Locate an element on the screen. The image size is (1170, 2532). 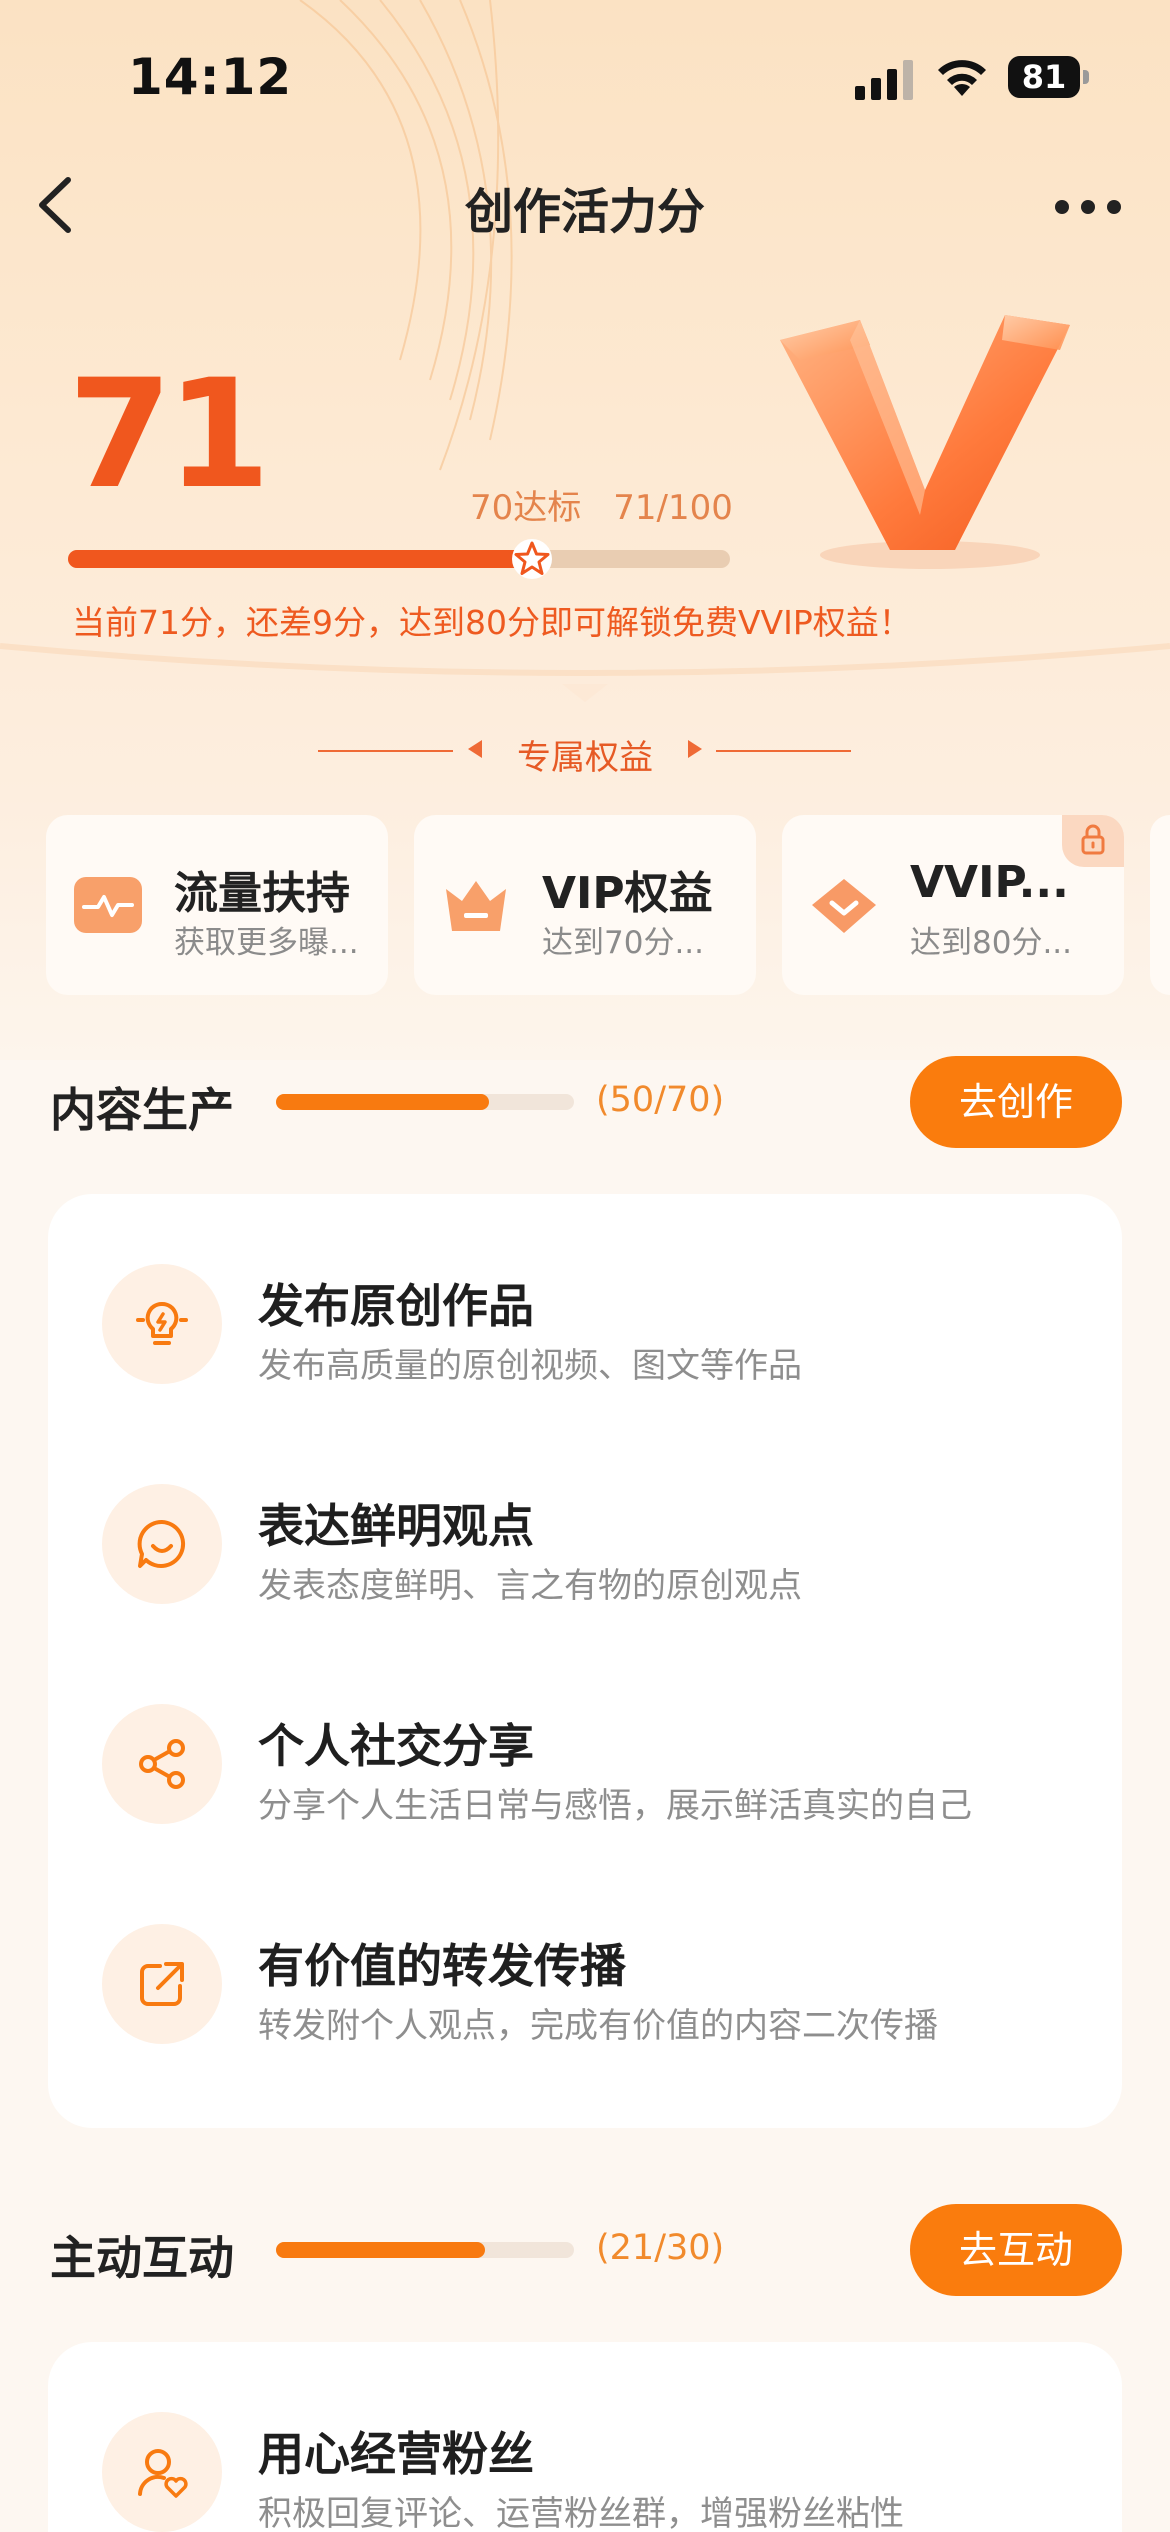
locked-badge is located at coordinates (1093, 841).